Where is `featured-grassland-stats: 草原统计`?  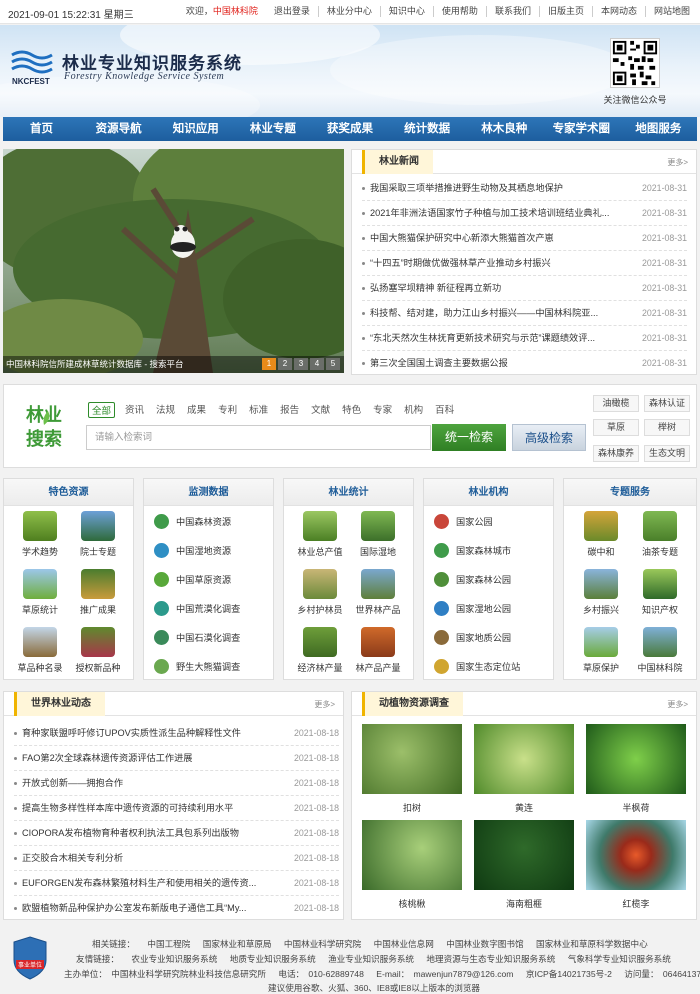 featured-grassland-stats: 草原统计 is located at coordinates (40, 592).